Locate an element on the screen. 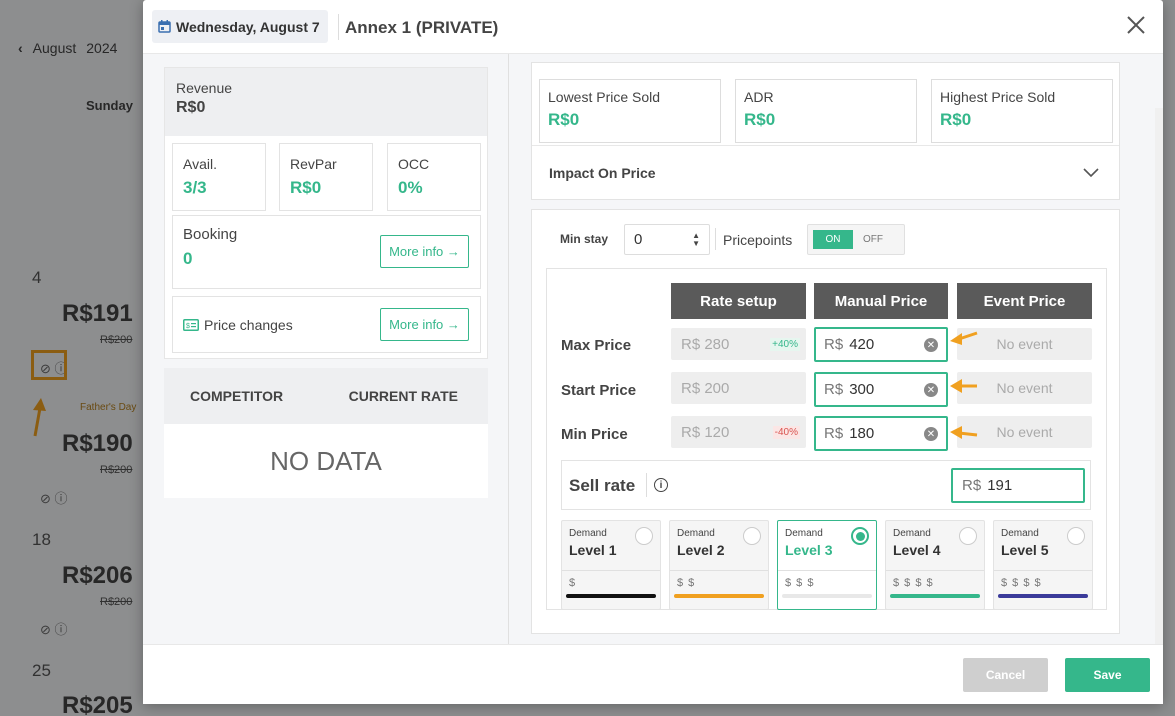 The height and width of the screenshot is (716, 1175). stat-avail: Avail. 3/3 is located at coordinates (219, 177).